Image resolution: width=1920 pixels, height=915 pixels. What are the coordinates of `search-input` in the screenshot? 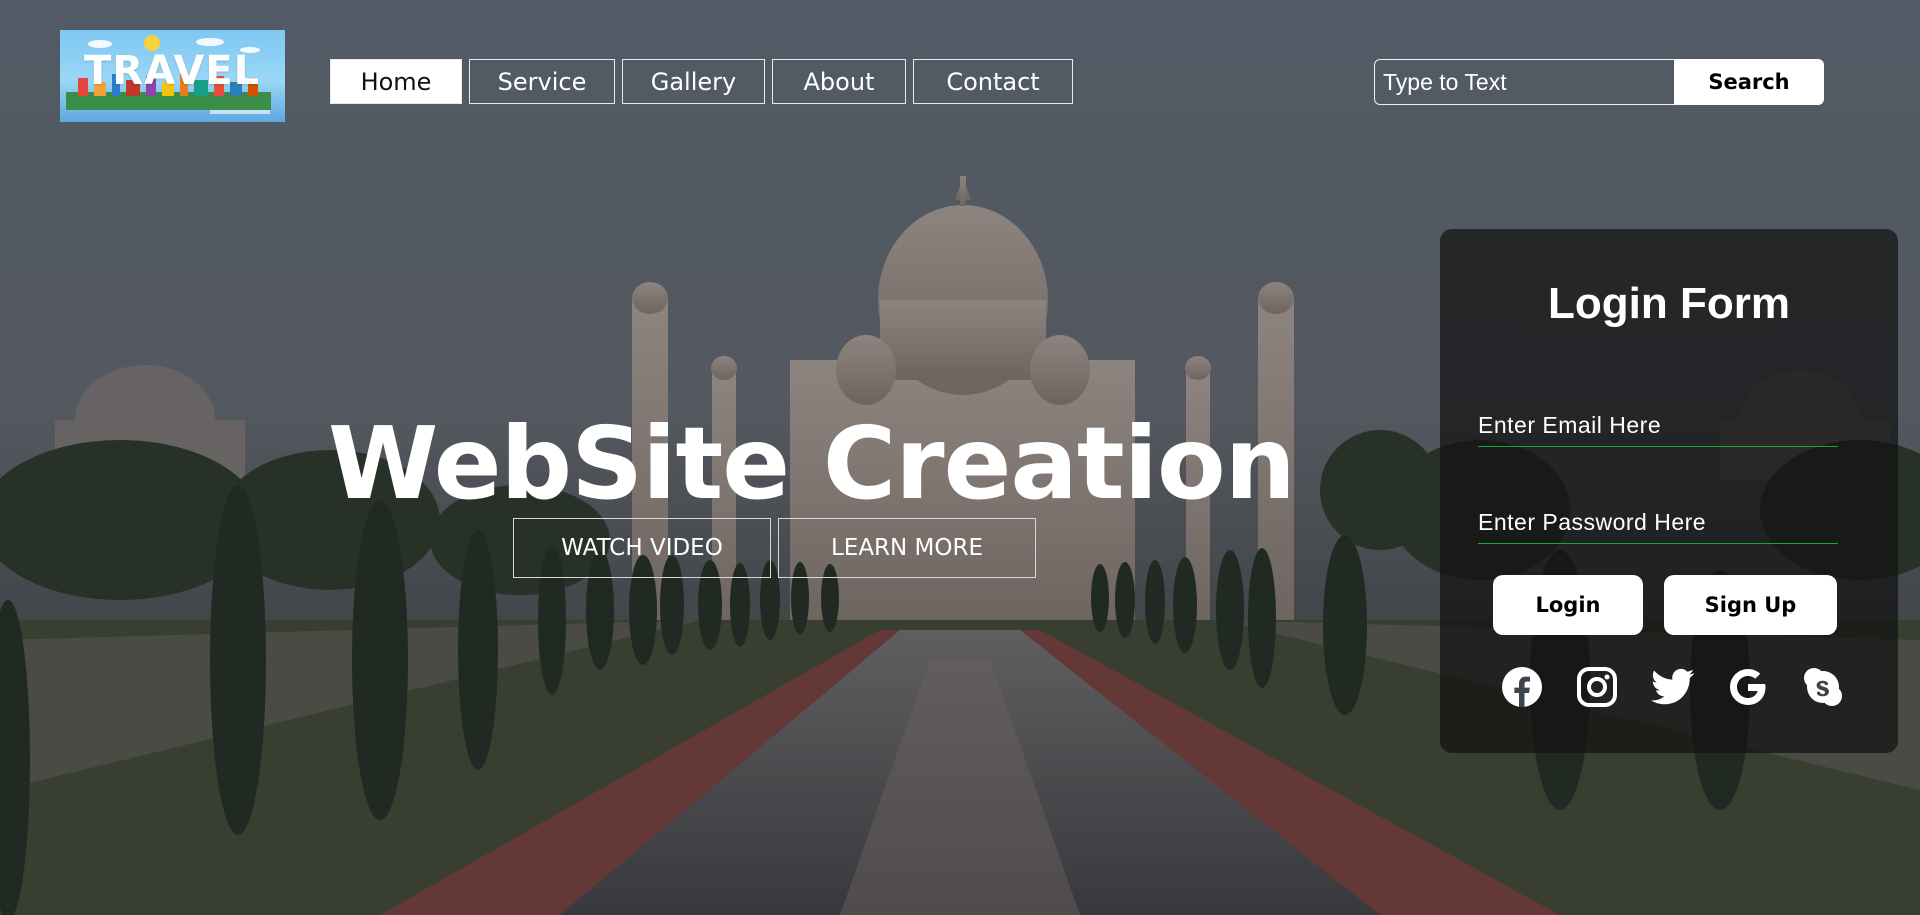 It's located at (1524, 82).